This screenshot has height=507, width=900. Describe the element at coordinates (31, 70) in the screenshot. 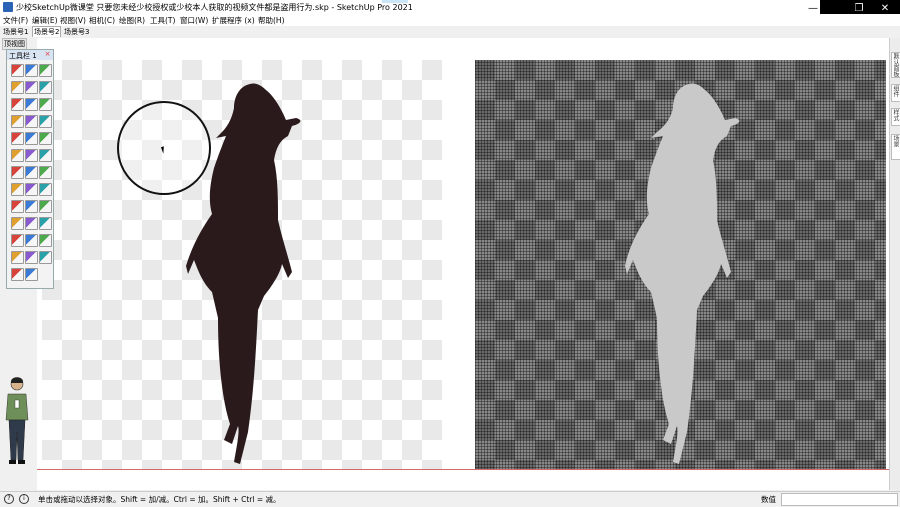

I see `eraser-tool-icon` at that location.